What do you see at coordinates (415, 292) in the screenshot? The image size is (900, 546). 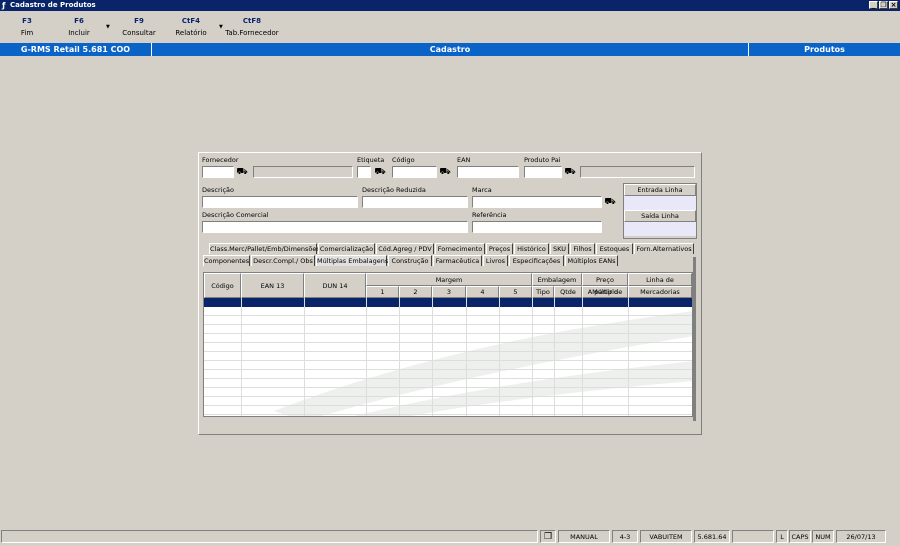 I see `col-margem-2: 2` at bounding box center [415, 292].